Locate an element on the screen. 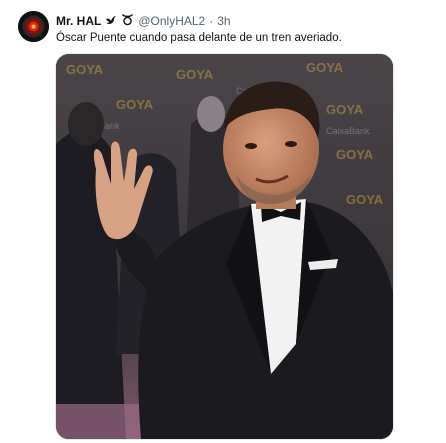  tweet-time: 3h is located at coordinates (223, 21).